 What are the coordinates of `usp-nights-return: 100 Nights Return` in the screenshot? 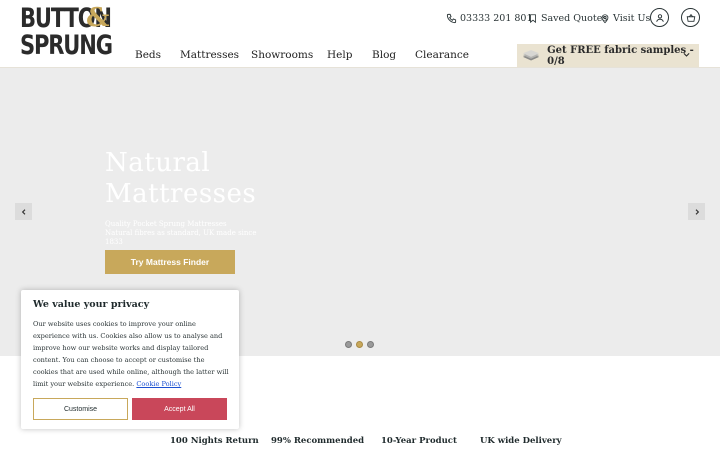 It's located at (214, 441).